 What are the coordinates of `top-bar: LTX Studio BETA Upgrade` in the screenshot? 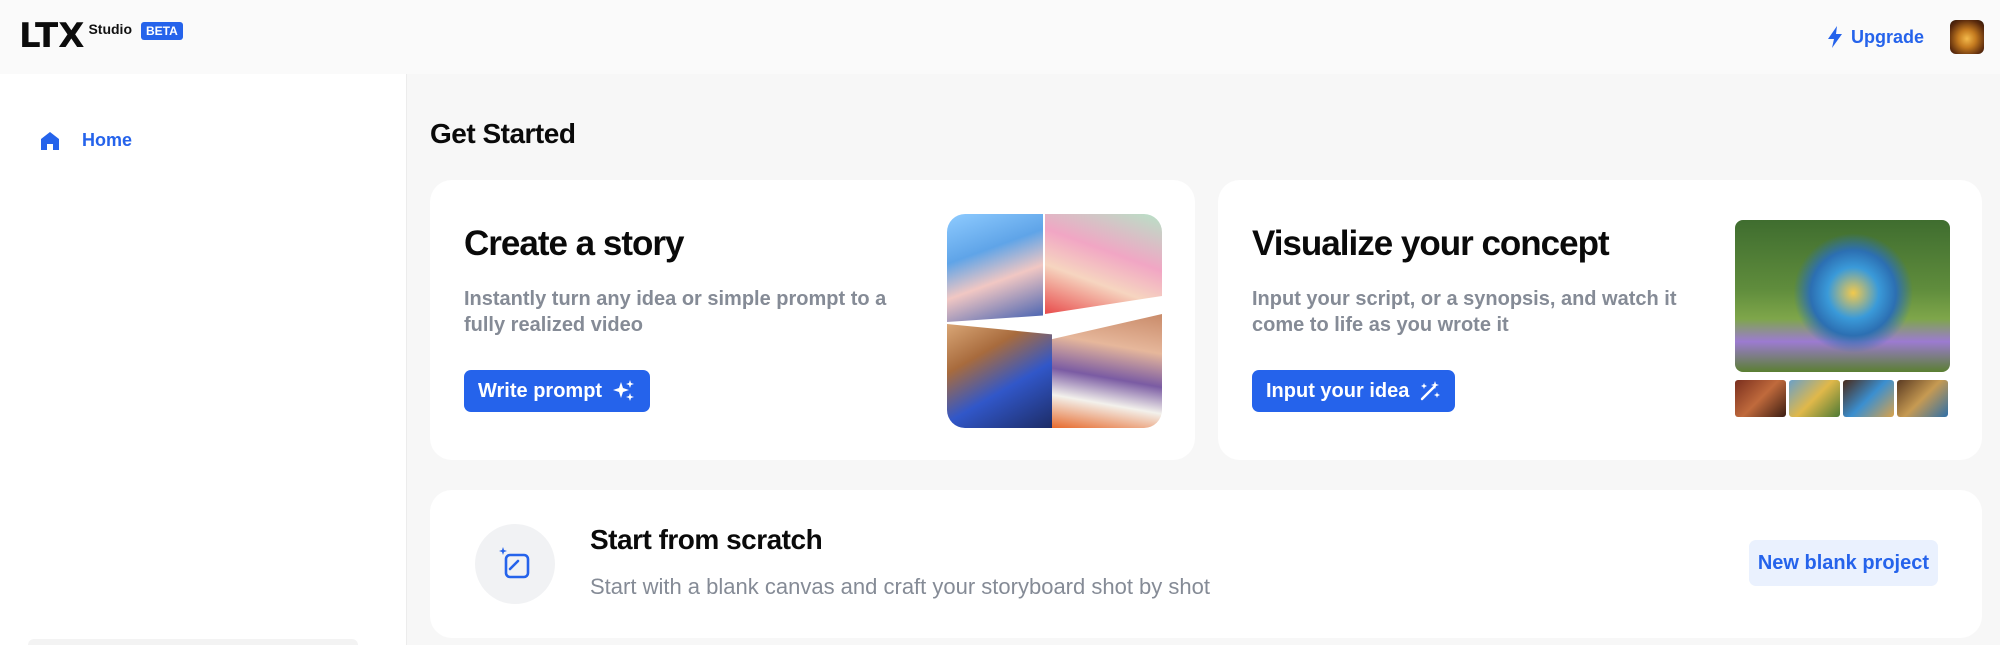 It's located at (1000, 37).